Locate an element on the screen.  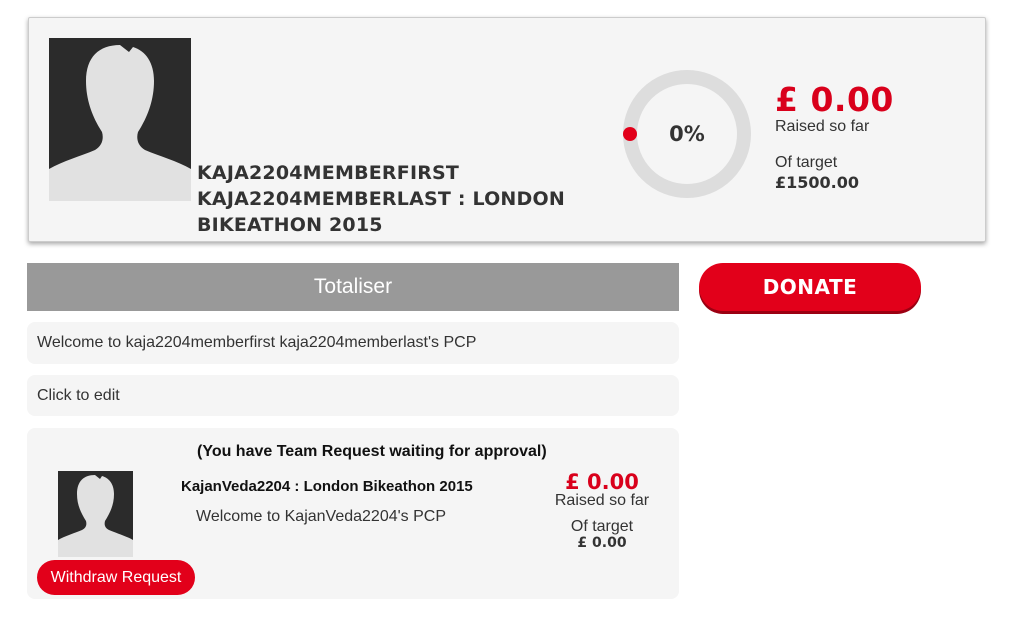
raised-amount: £ 0.00 is located at coordinates (834, 99).